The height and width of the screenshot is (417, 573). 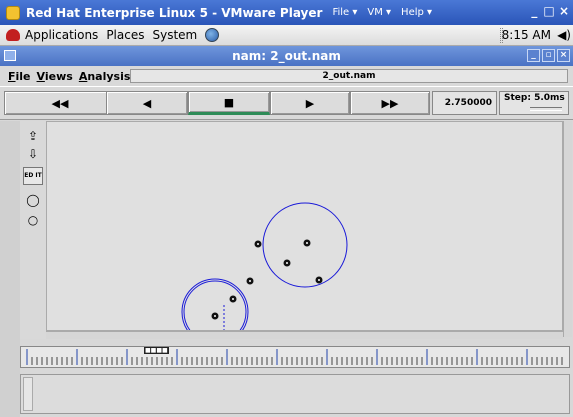 What do you see at coordinates (526, 35) in the screenshot?
I see `clock: 8:15 AM` at bounding box center [526, 35].